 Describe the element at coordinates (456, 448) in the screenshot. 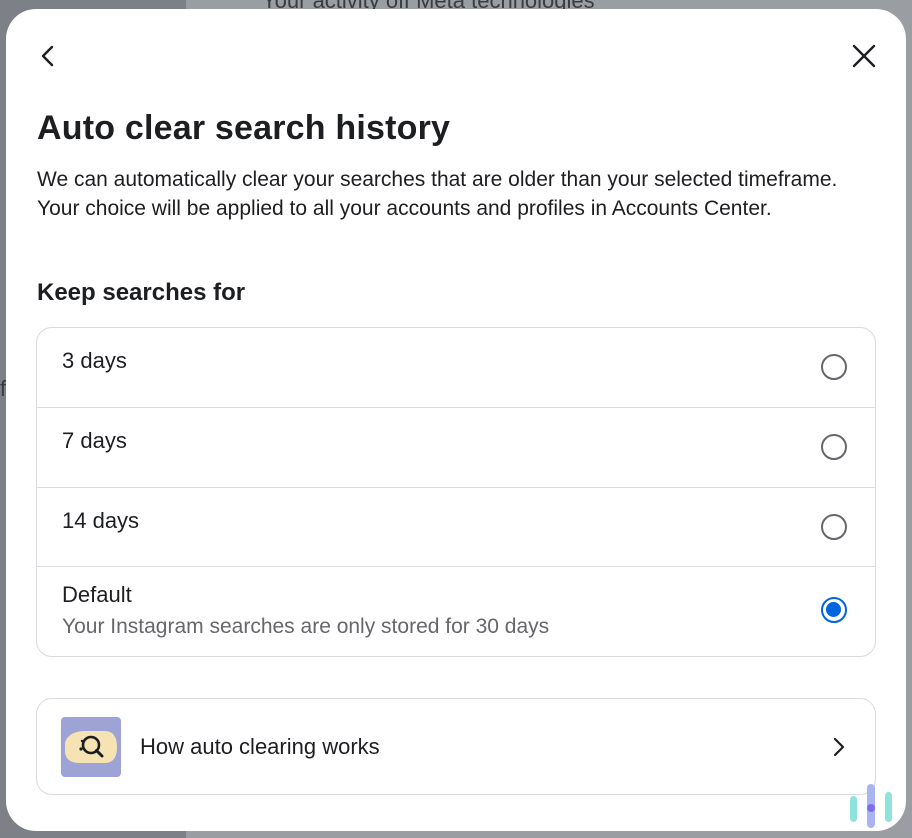

I see `option-7-days: 7 days` at that location.